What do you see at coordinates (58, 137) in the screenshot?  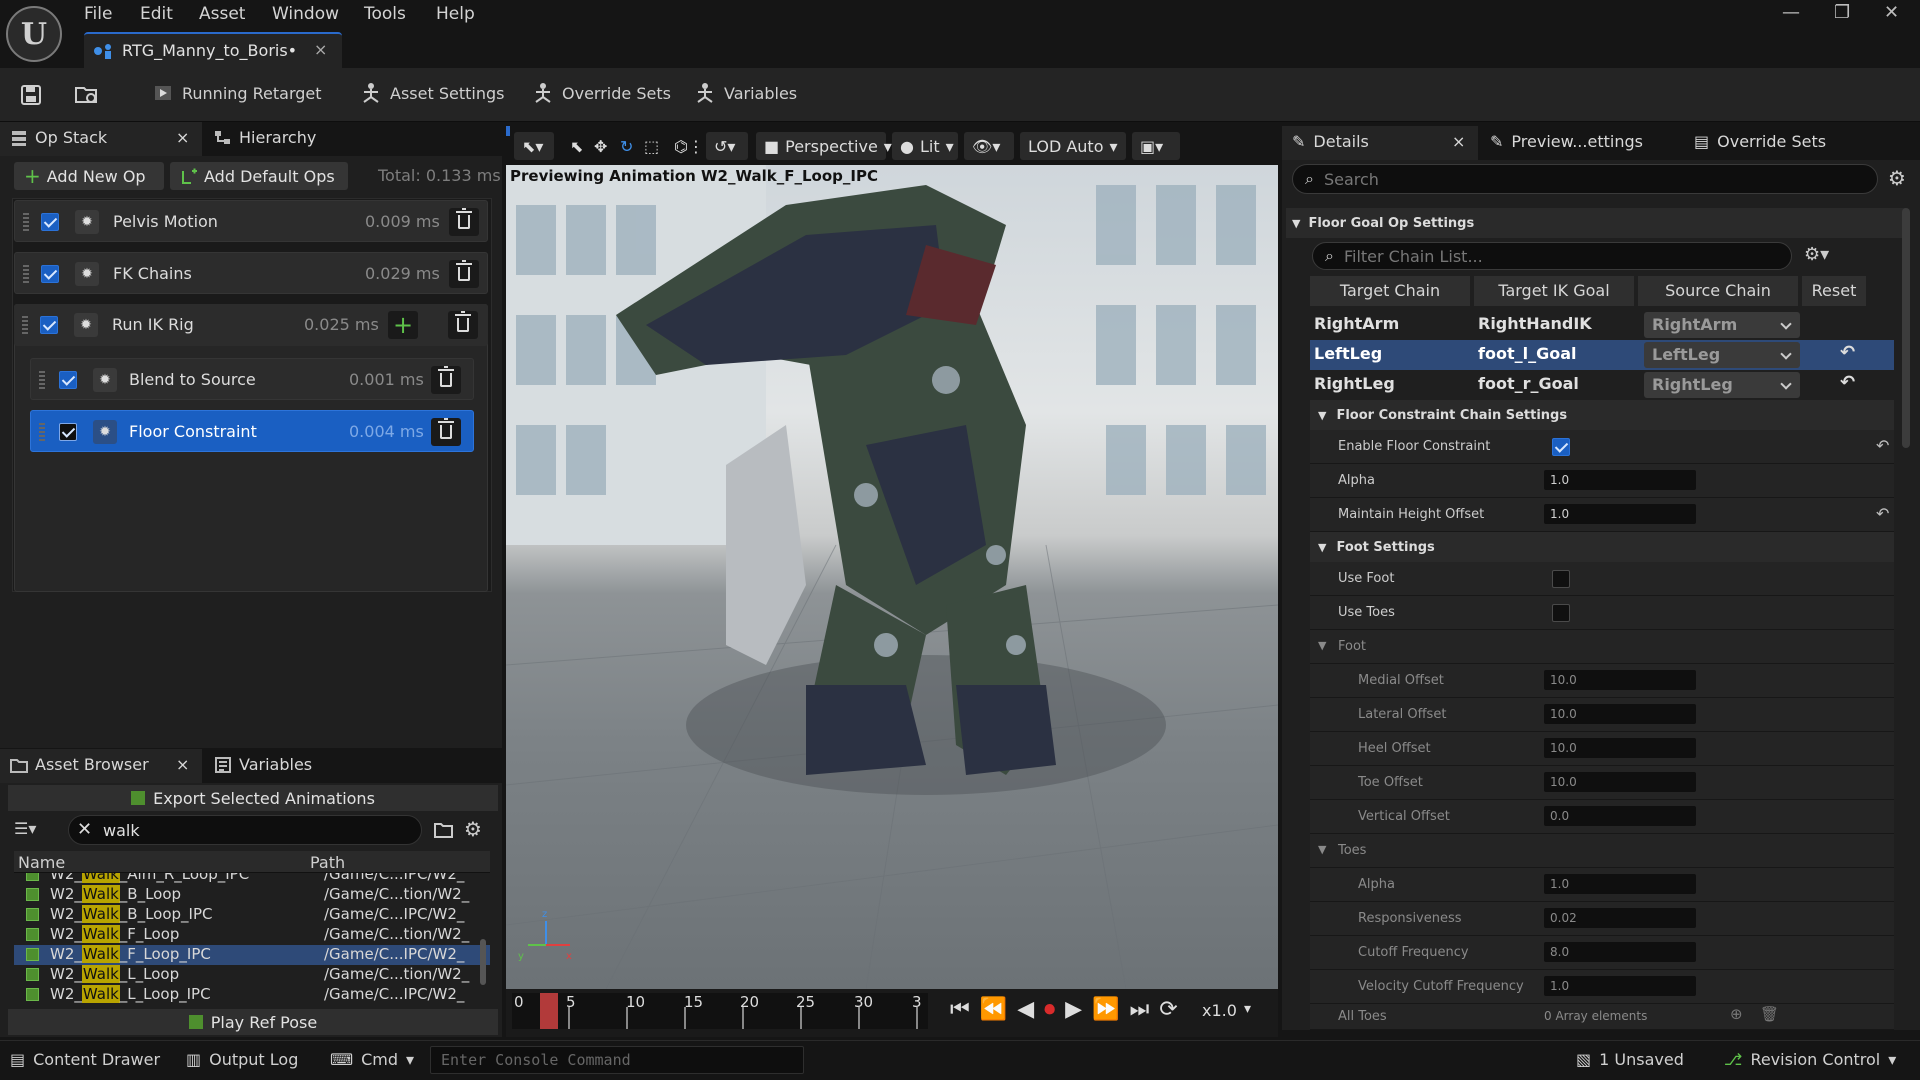 I see `tab-op-stack: Op Stack` at bounding box center [58, 137].